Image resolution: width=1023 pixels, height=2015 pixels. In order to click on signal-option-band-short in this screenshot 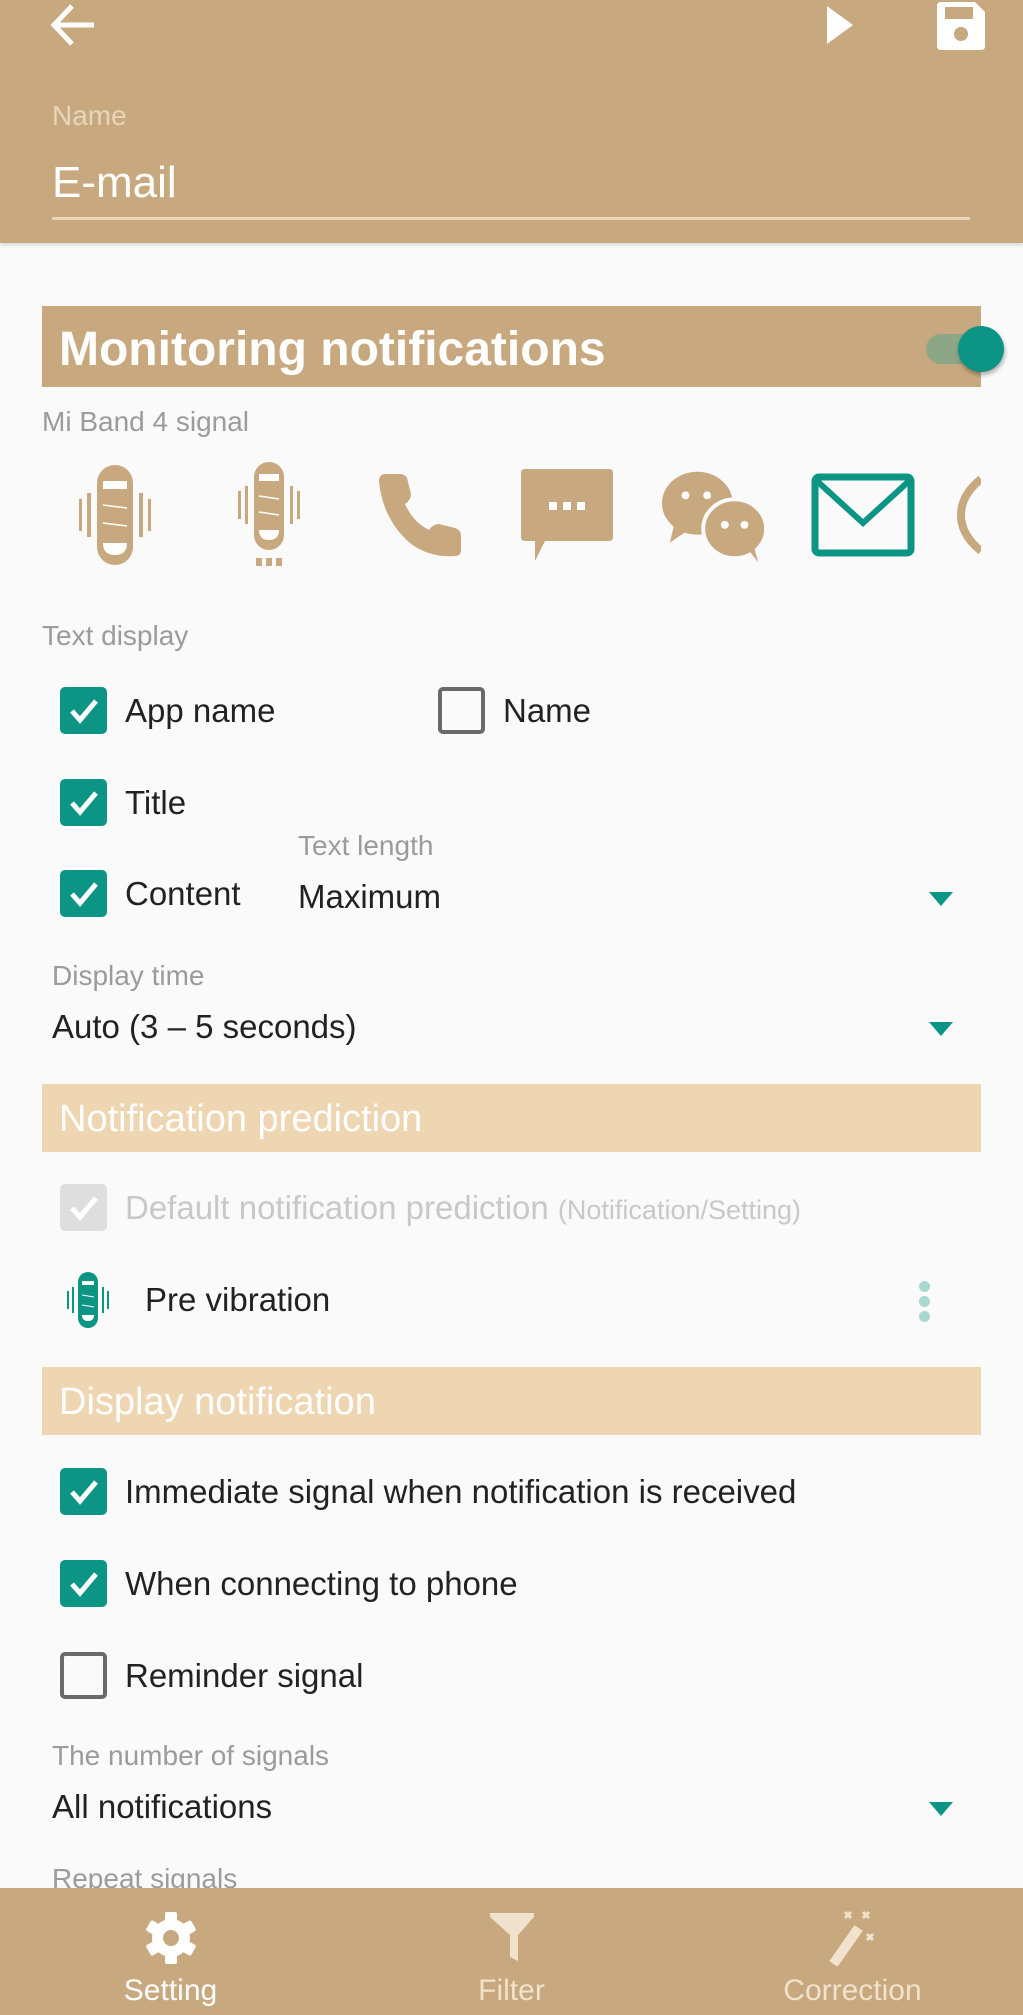, I will do `click(269, 515)`.